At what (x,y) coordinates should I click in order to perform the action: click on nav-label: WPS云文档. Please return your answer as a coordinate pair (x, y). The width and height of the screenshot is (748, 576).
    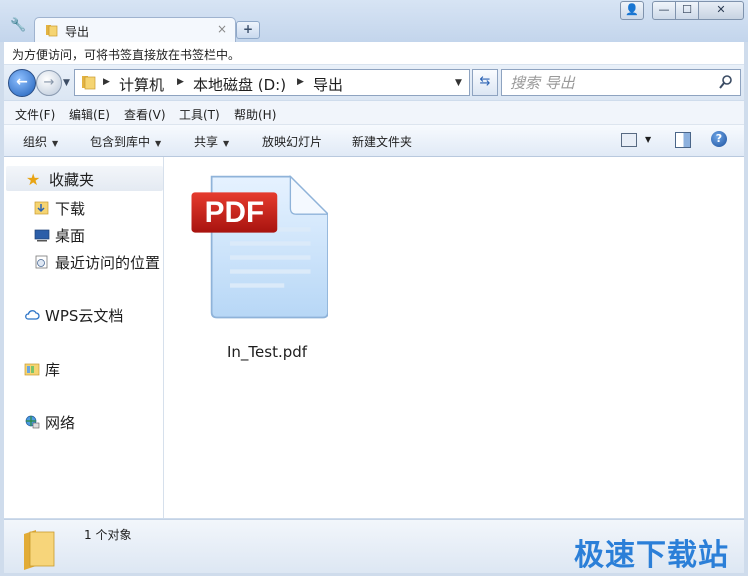
    Looking at the image, I should click on (84, 316).